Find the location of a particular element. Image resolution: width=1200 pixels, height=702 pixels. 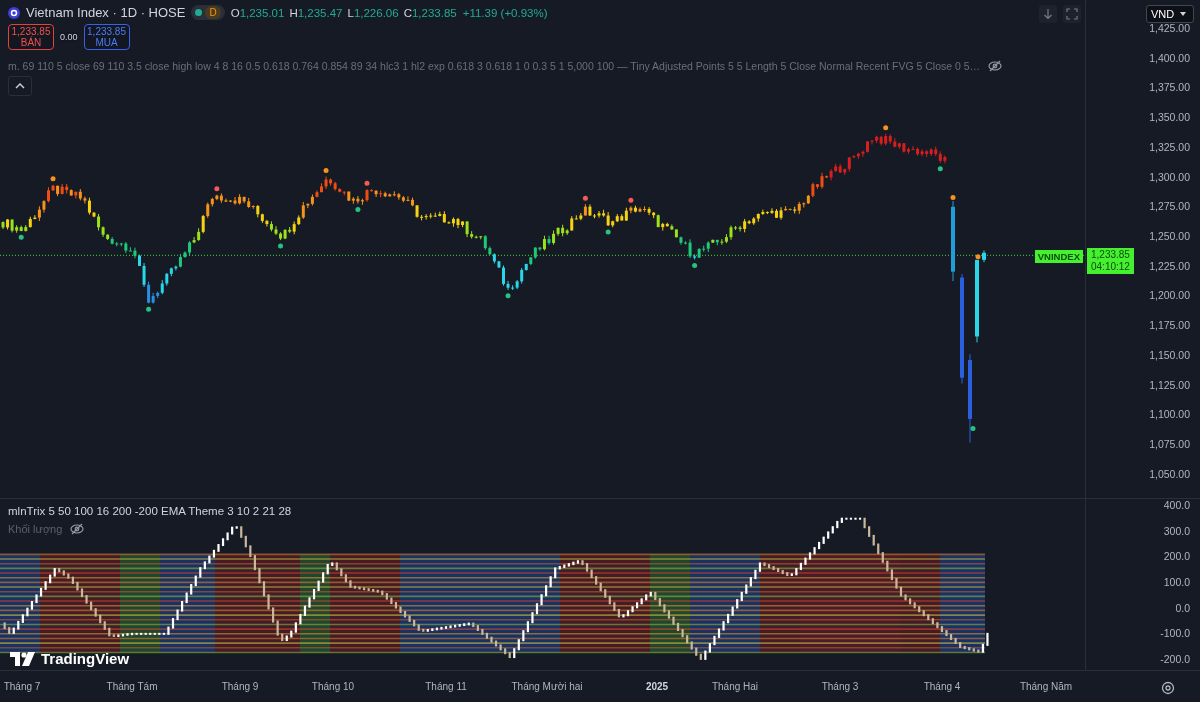

time-axis-label: Tháng 9 is located at coordinates (240, 686).